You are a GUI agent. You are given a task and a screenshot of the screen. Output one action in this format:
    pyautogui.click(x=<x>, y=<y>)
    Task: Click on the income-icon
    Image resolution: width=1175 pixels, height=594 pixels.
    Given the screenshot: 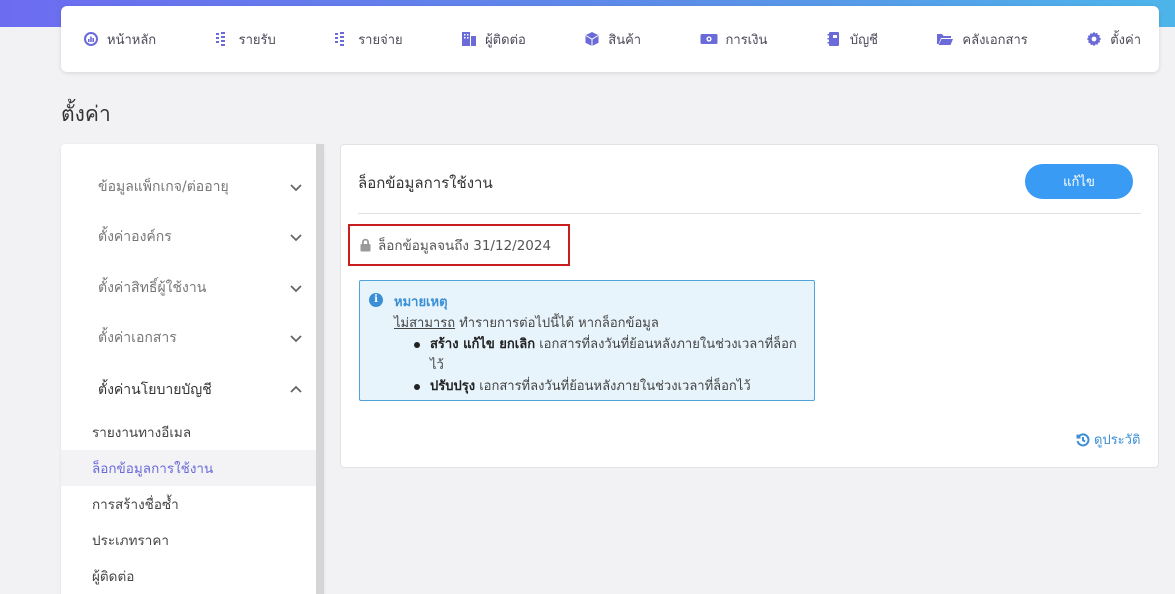 What is the action you would take?
    pyautogui.click(x=220, y=39)
    